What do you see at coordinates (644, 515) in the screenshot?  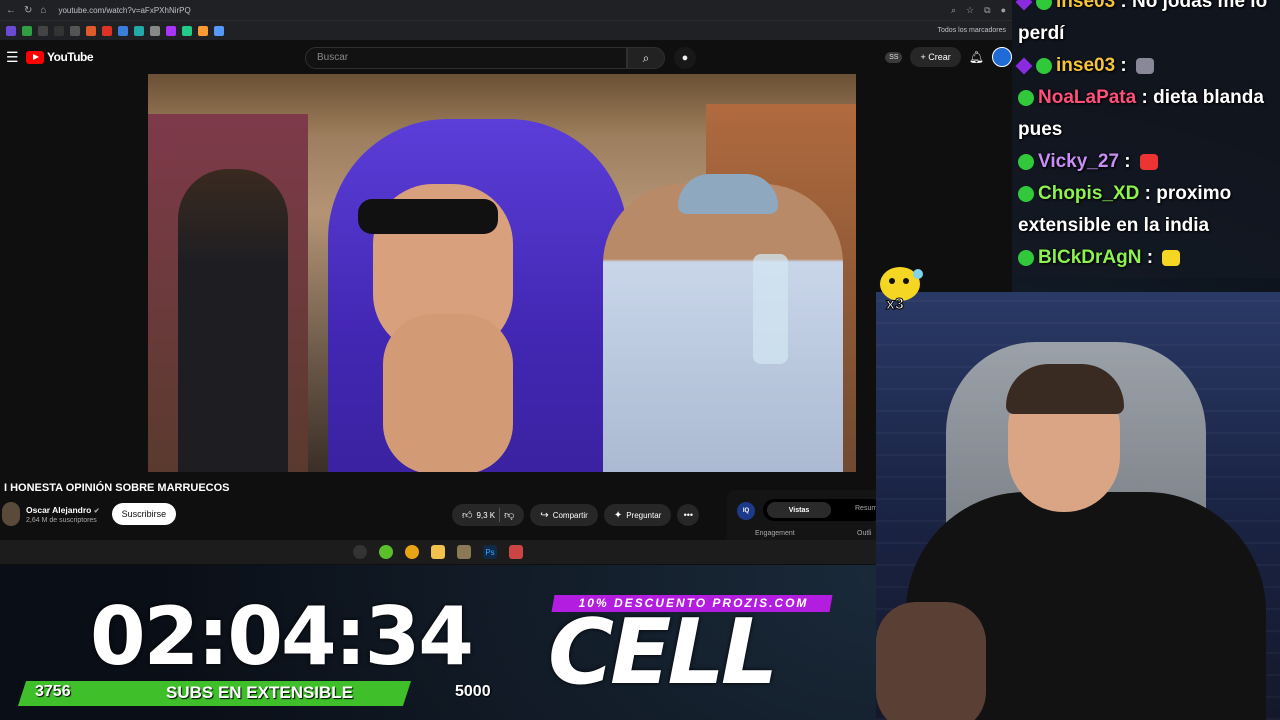 I see `ask-label: Preguntar` at bounding box center [644, 515].